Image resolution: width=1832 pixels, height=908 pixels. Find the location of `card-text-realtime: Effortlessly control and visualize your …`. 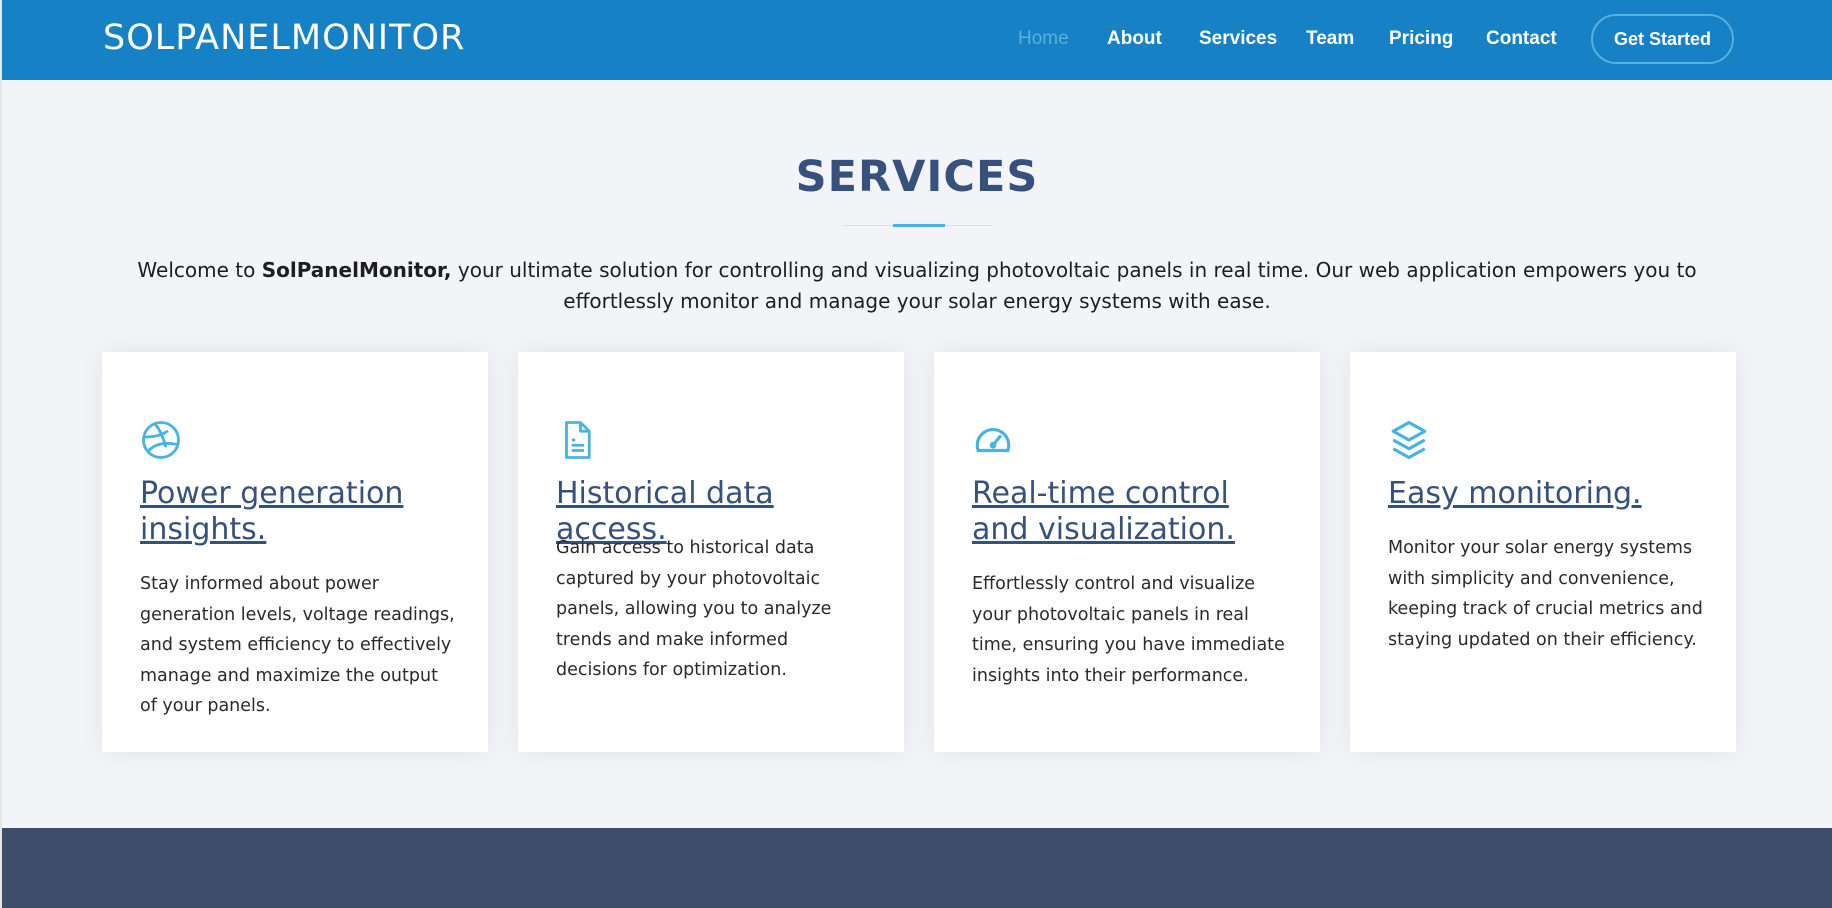

card-text-realtime: Effortlessly control and visualize your … is located at coordinates (1128, 630).